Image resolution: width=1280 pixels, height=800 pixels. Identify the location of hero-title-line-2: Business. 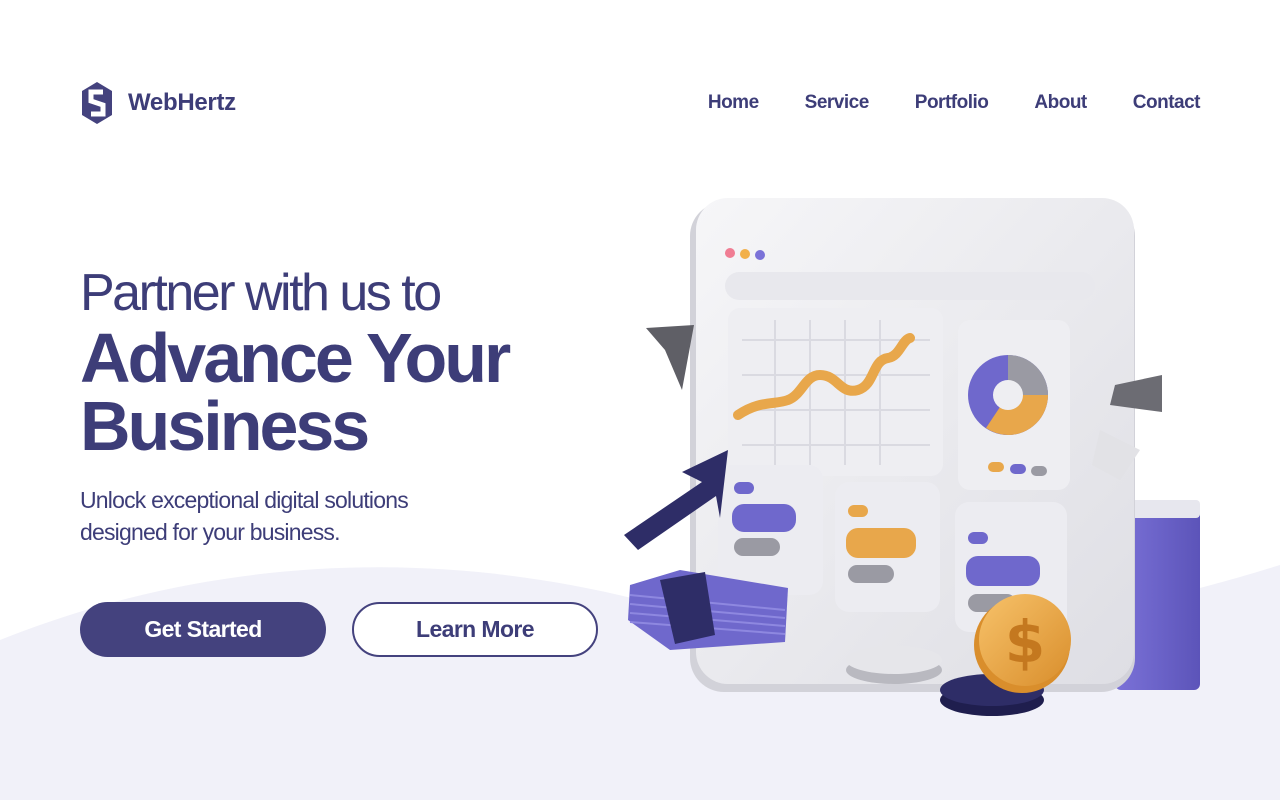
(225, 426).